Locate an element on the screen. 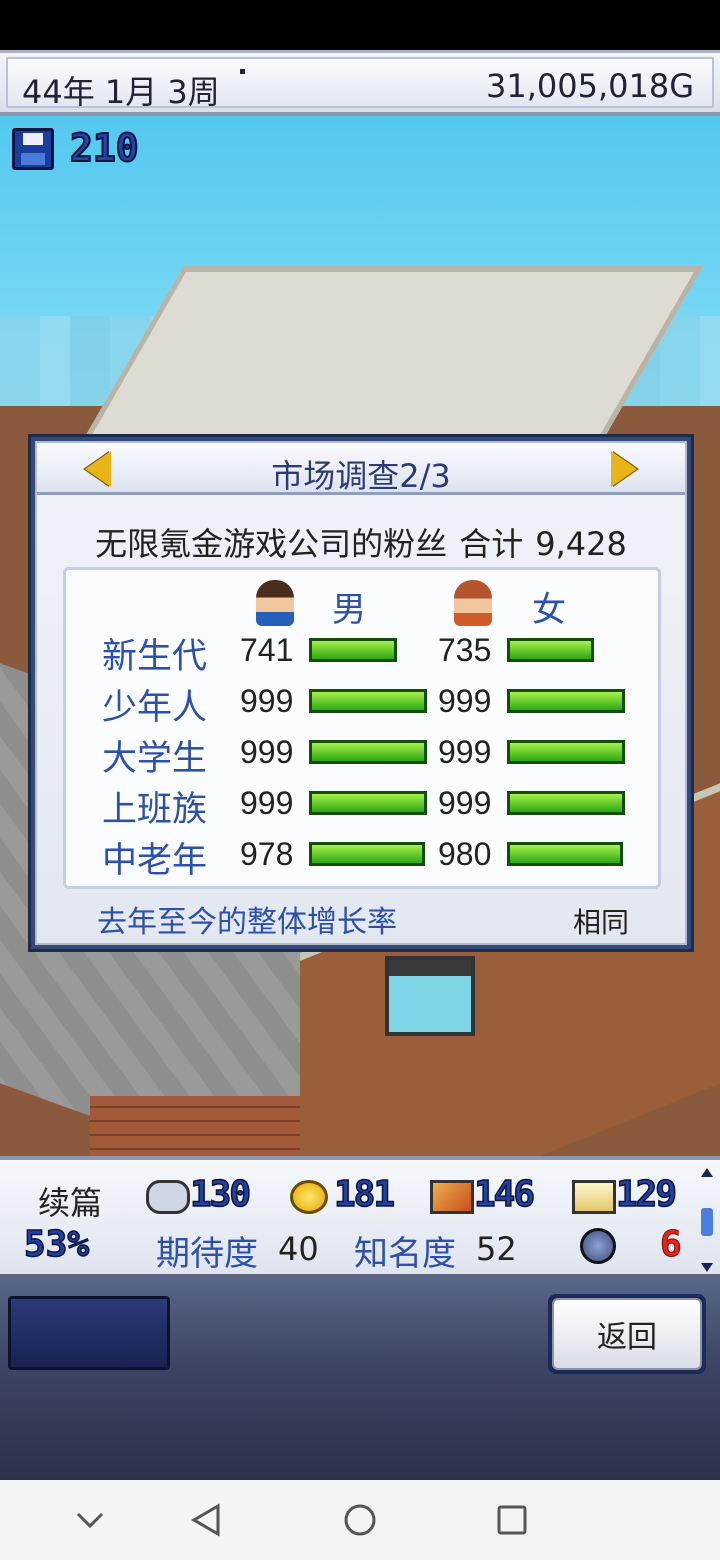 Image resolution: width=720 pixels, height=1560 pixels. fame-value: 52 is located at coordinates (496, 1249).